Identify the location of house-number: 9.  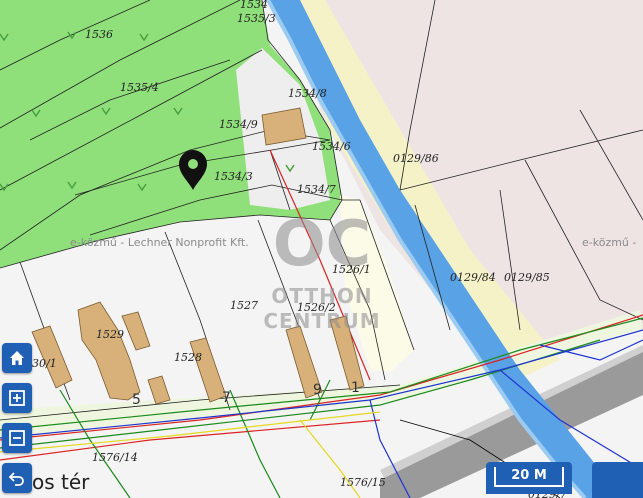
(317, 390).